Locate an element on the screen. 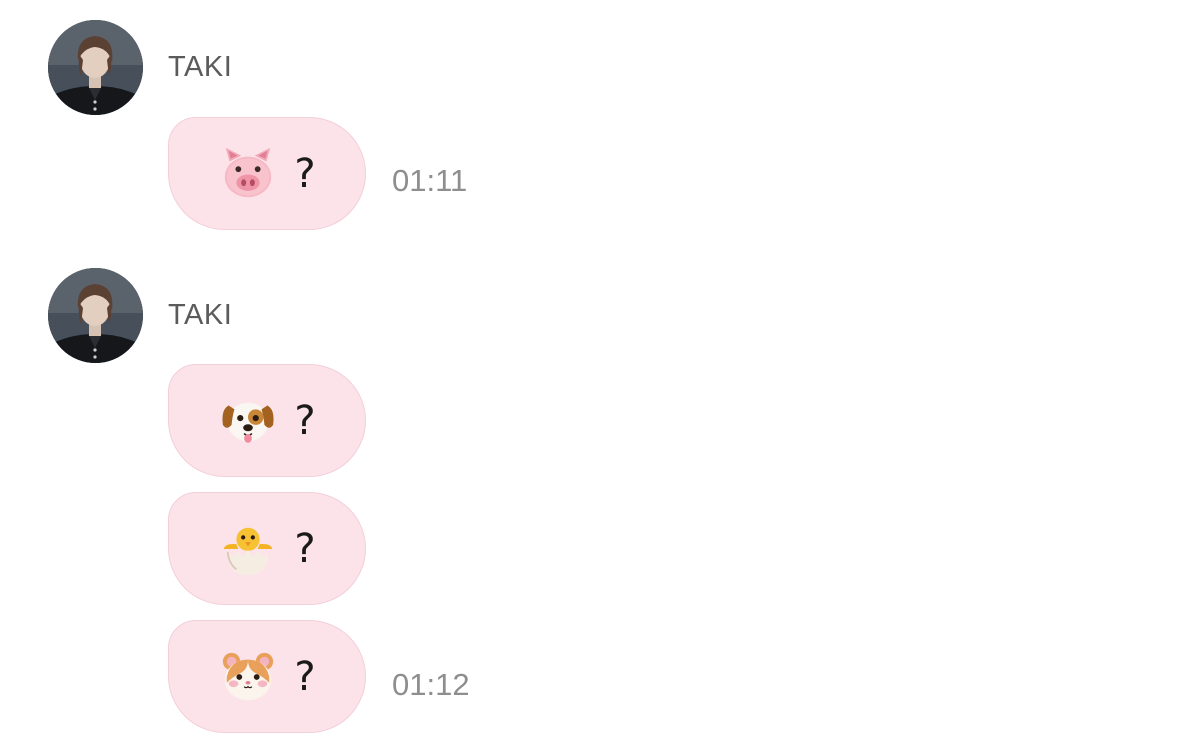  dog-face-emoji is located at coordinates (248, 421).